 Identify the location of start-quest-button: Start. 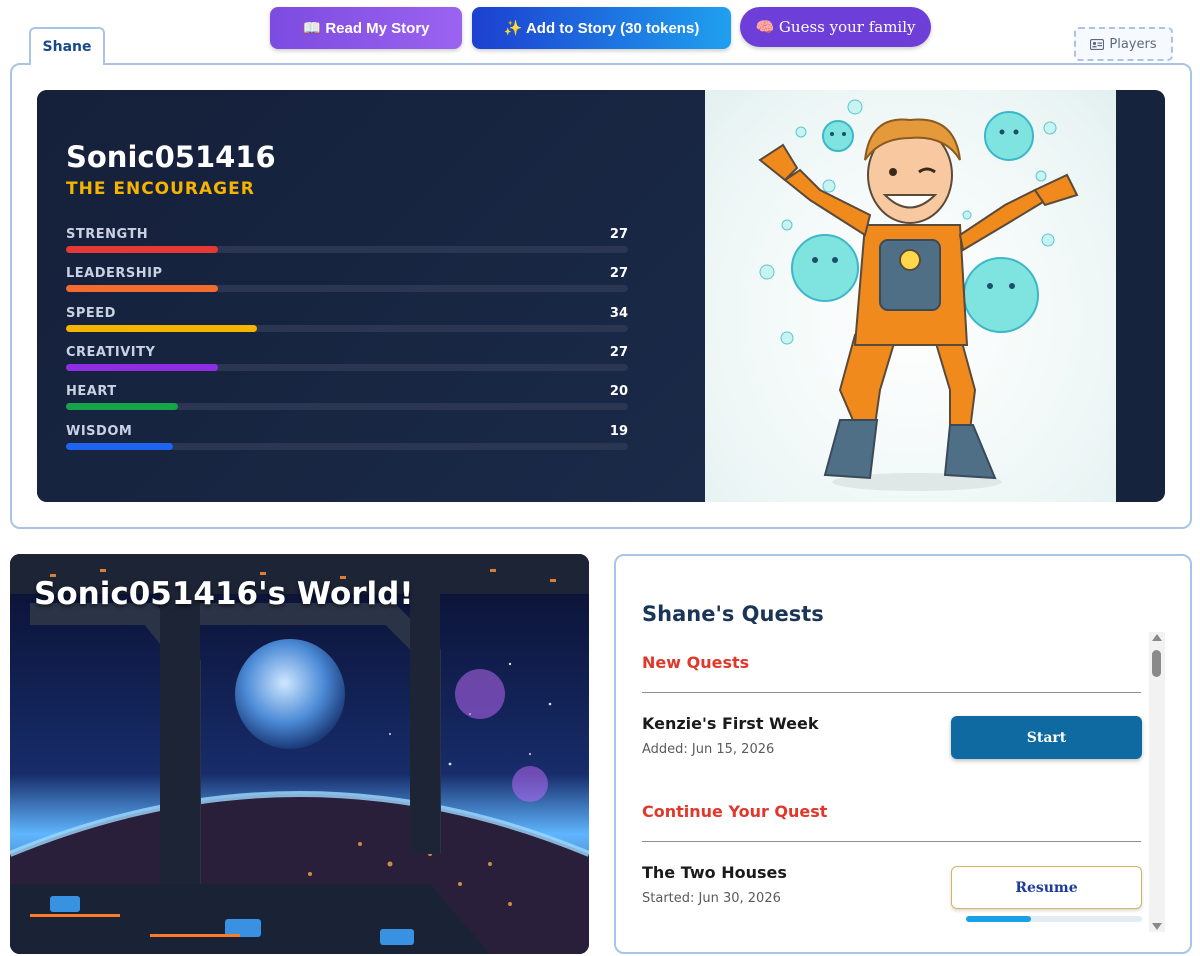
(1046, 737).